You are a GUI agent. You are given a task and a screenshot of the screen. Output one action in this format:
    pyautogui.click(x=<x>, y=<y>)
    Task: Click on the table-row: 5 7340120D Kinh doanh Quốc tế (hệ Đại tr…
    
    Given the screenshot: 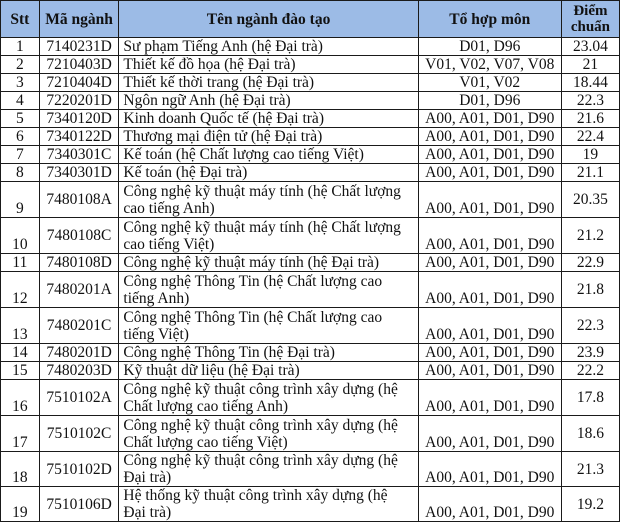 What is the action you would take?
    pyautogui.click(x=310, y=118)
    